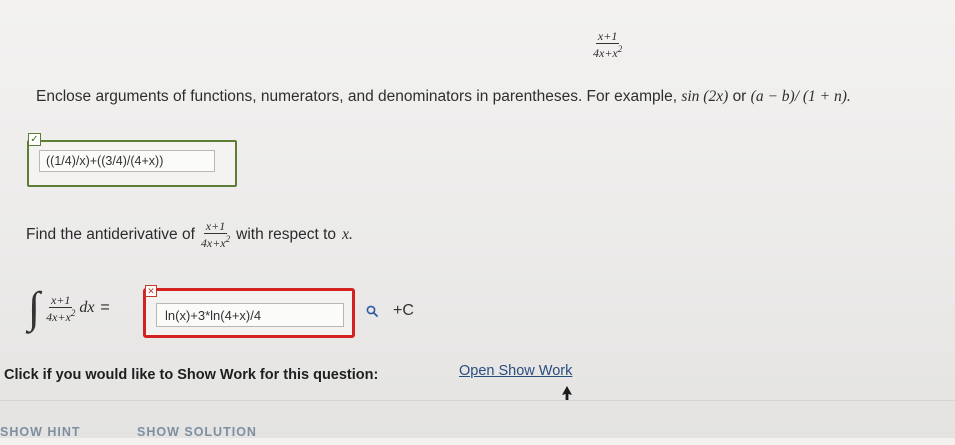 The height and width of the screenshot is (445, 955). I want to click on fraction-numerator: x+1, so click(607, 36).